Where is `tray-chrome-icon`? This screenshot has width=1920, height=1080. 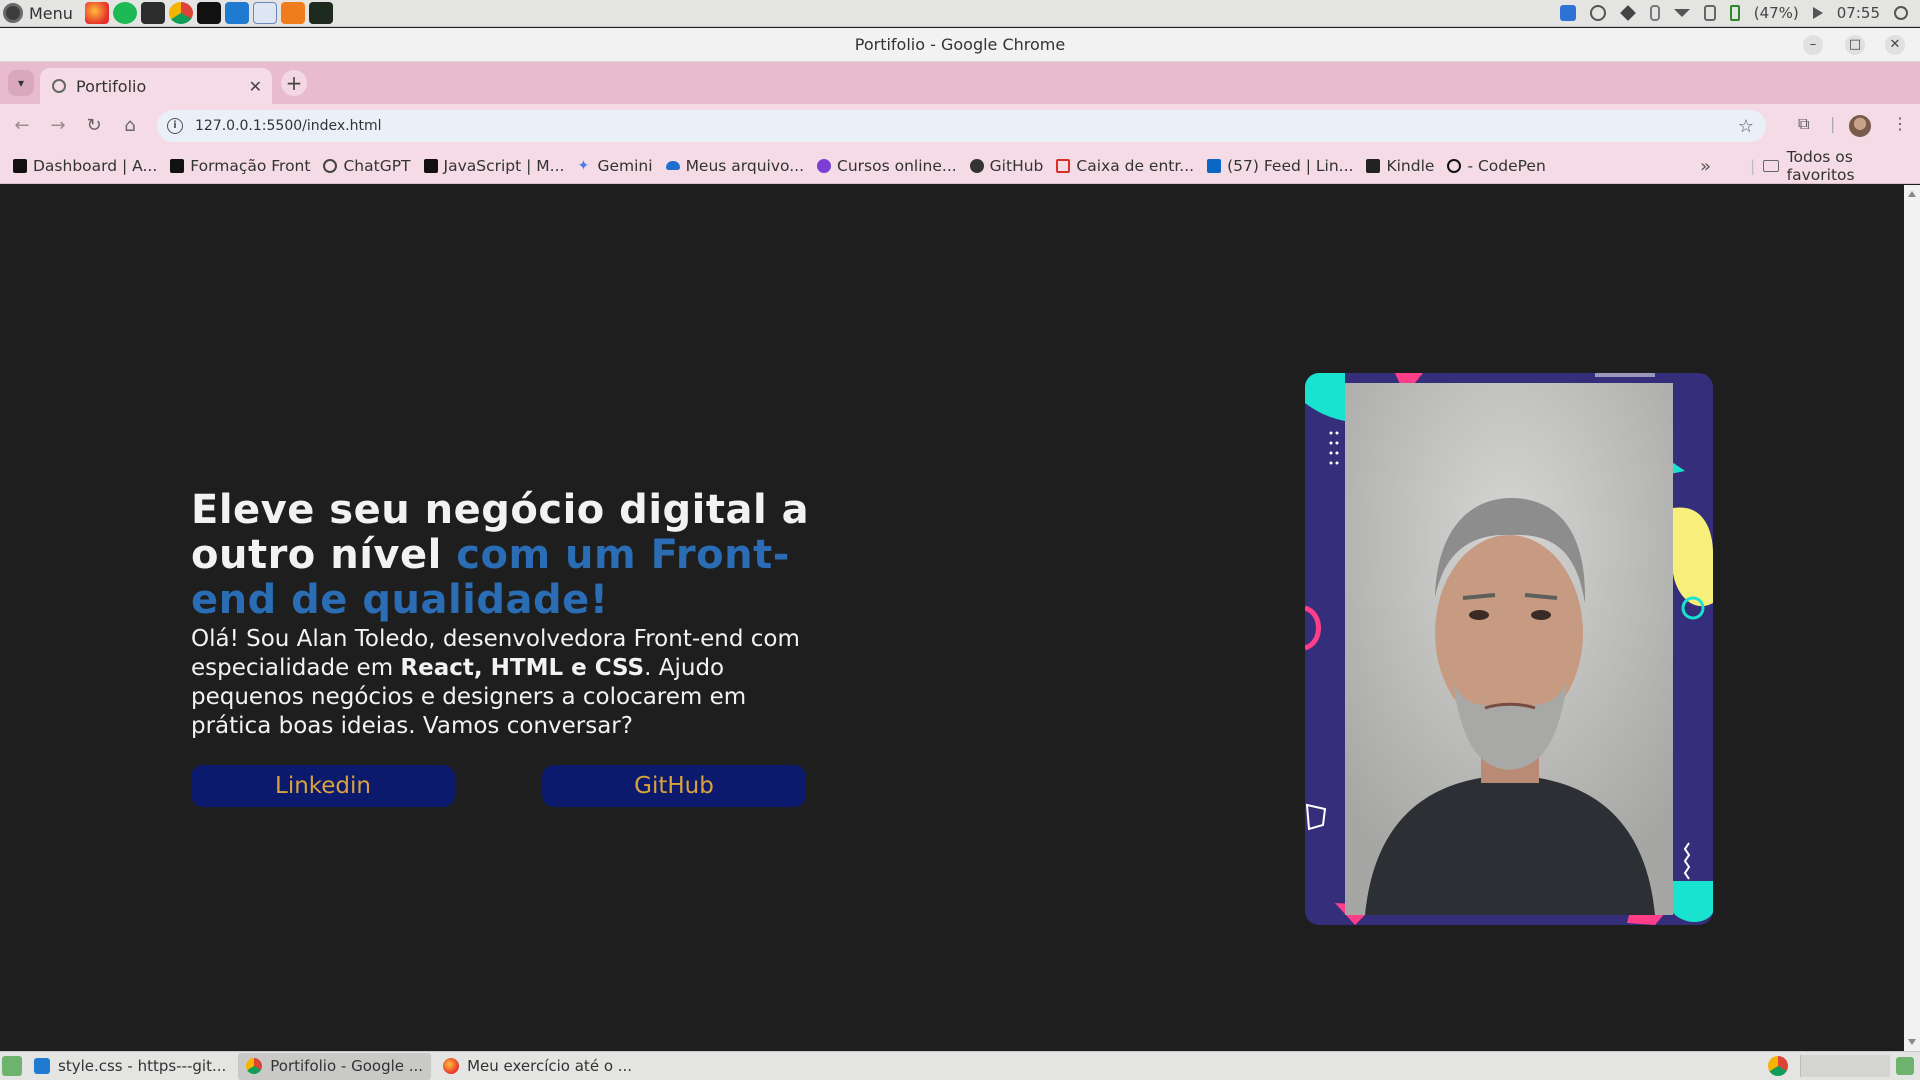 tray-chrome-icon is located at coordinates (1778, 1066).